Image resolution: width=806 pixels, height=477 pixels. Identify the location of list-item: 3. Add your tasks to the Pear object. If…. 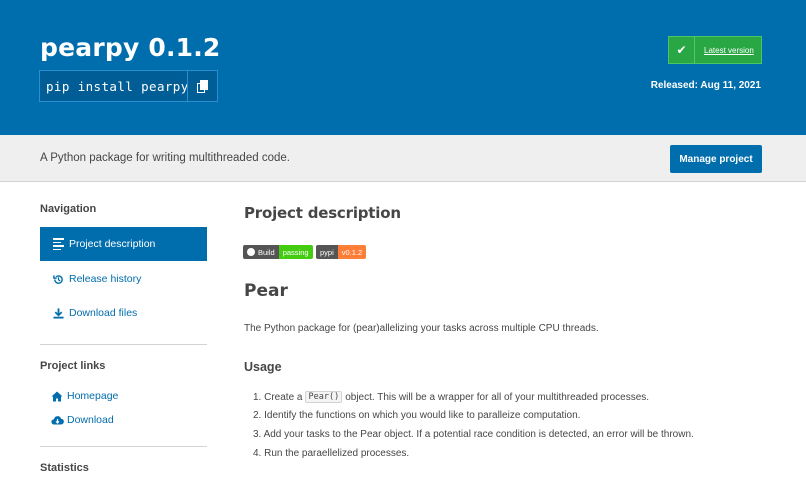
(473, 434).